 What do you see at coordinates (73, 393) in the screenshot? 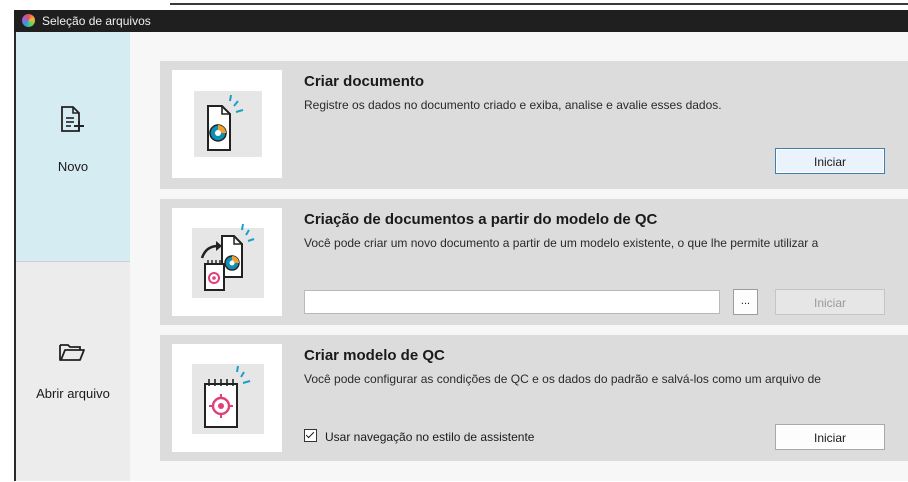
I see `sidebar-item-open-file-label: Abrir arquivo` at bounding box center [73, 393].